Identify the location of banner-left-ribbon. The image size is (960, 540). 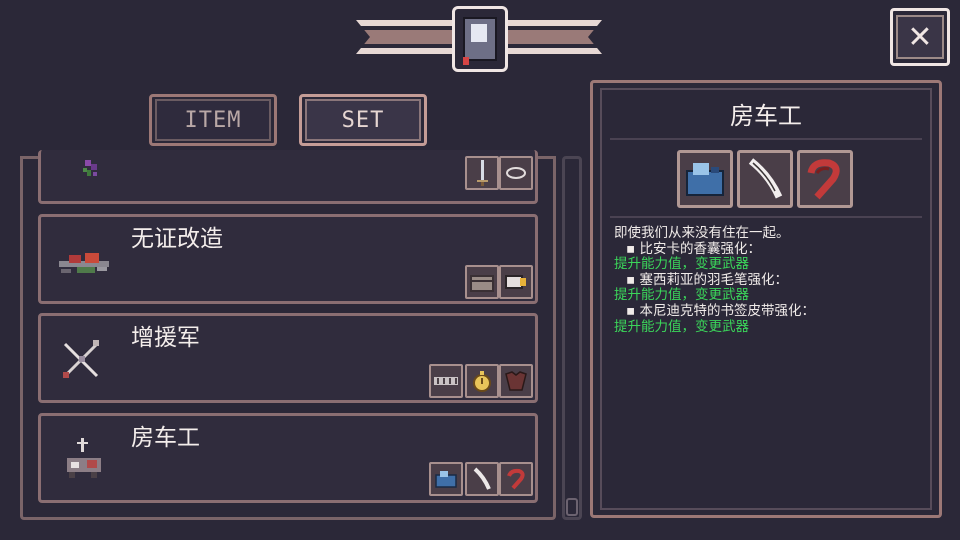
(404, 37).